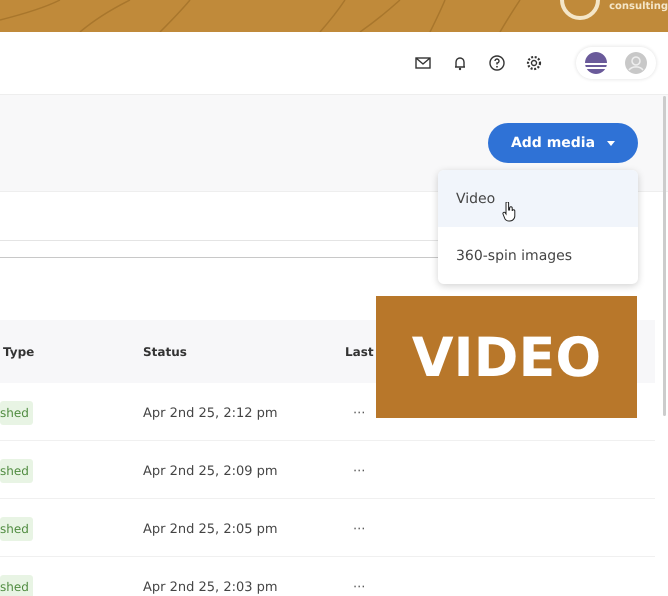 The height and width of the screenshot is (596, 668). Describe the element at coordinates (497, 63) in the screenshot. I see `help-icon` at that location.